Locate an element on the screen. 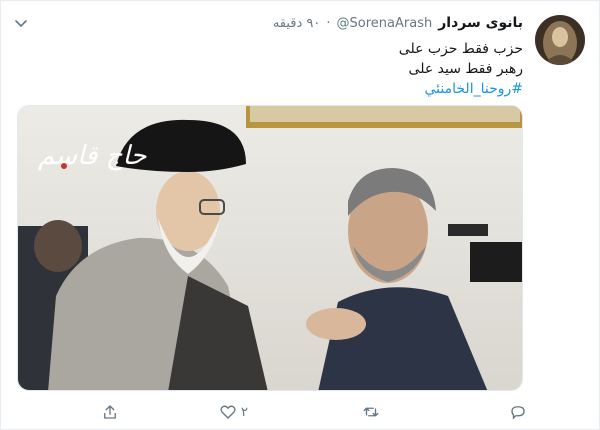 Image resolution: width=600 pixels, height=430 pixels. reply-icon is located at coordinates (518, 413).